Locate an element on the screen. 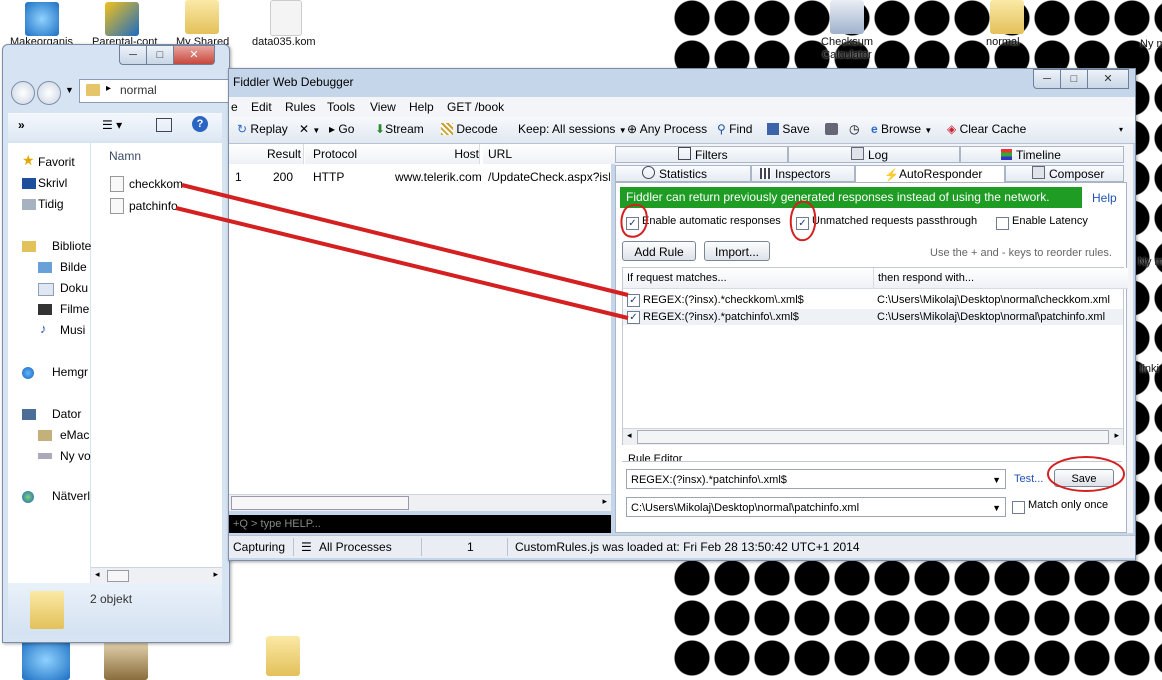 Image resolution: width=1162 pixels, height=680 pixels. nav-item-drive-new: Ny vo is located at coordinates (75, 456).